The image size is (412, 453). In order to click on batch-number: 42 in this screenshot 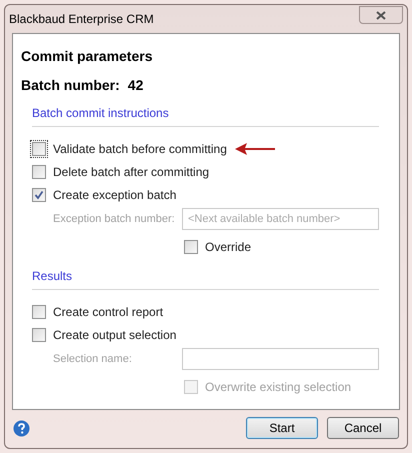, I will do `click(136, 85)`.